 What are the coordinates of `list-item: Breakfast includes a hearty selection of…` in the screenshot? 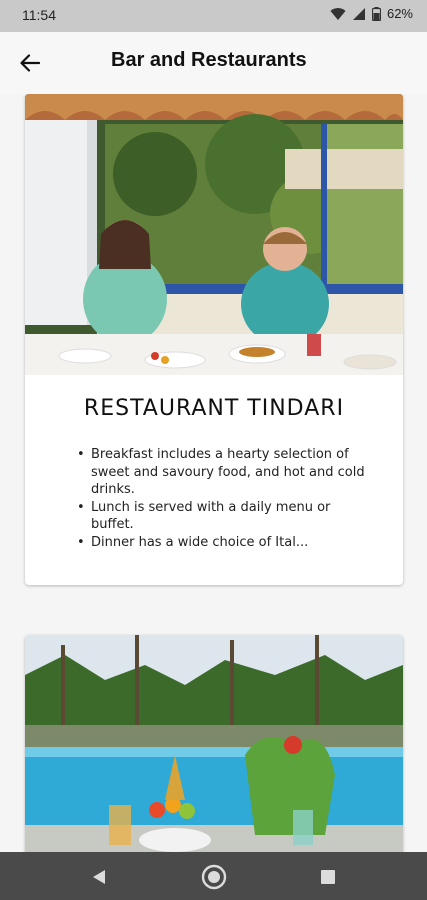 It's located at (227, 472).